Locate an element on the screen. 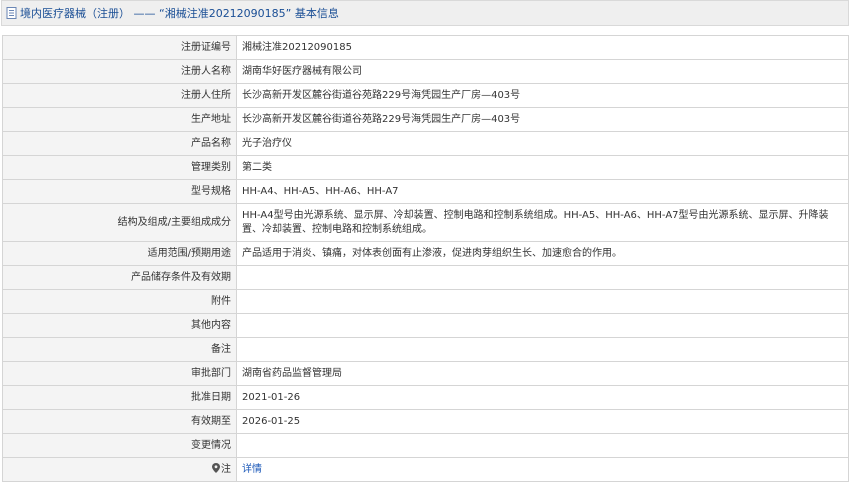  document-icon is located at coordinates (11, 13).